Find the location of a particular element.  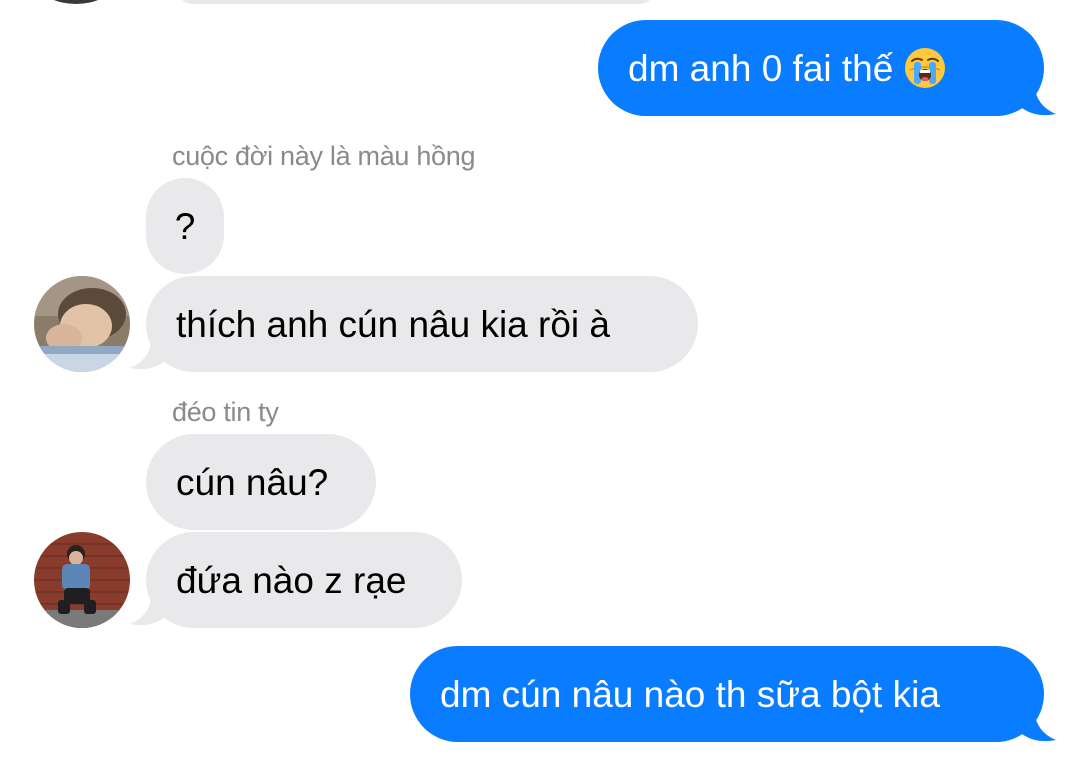

outgoing-message-bubble: dm anh 0 fai thế is located at coordinates (821, 68).